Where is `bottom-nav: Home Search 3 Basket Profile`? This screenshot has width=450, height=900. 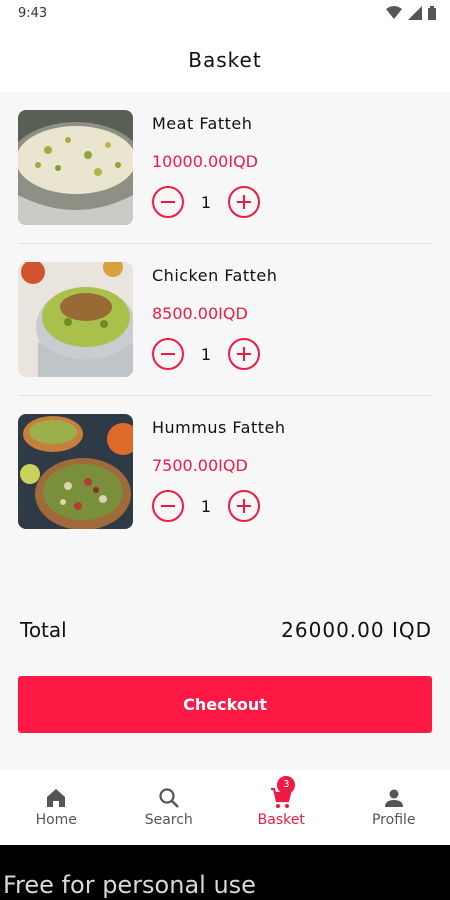
bottom-nav: Home Search 3 Basket Profile is located at coordinates (225, 807).